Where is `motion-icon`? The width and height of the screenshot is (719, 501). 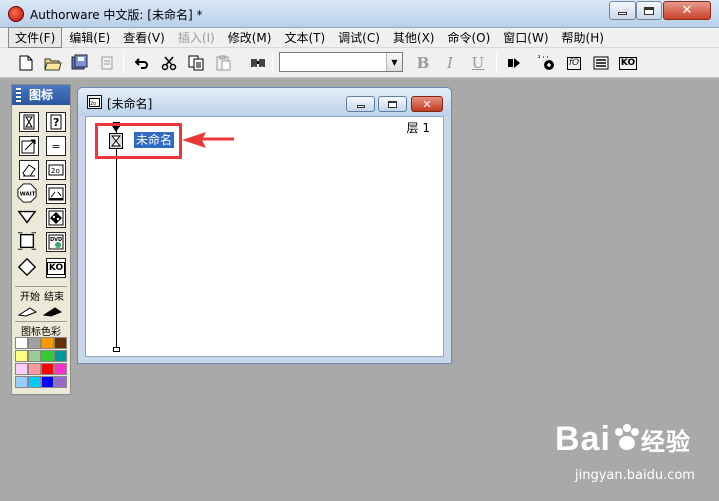
motion-icon is located at coordinates (29, 146).